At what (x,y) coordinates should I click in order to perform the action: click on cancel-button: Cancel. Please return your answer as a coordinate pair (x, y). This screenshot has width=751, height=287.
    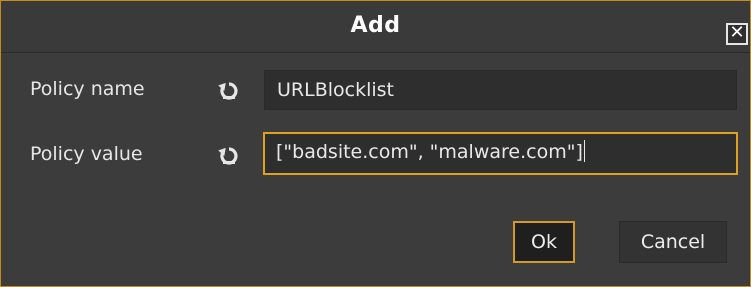
    Looking at the image, I should click on (673, 242).